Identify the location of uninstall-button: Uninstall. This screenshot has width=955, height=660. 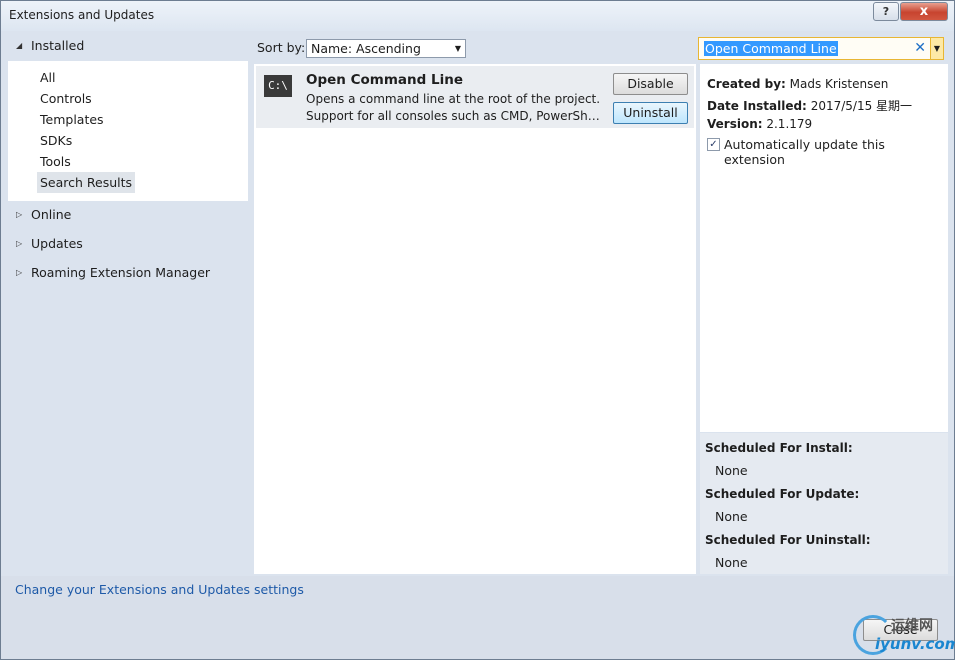
(650, 113).